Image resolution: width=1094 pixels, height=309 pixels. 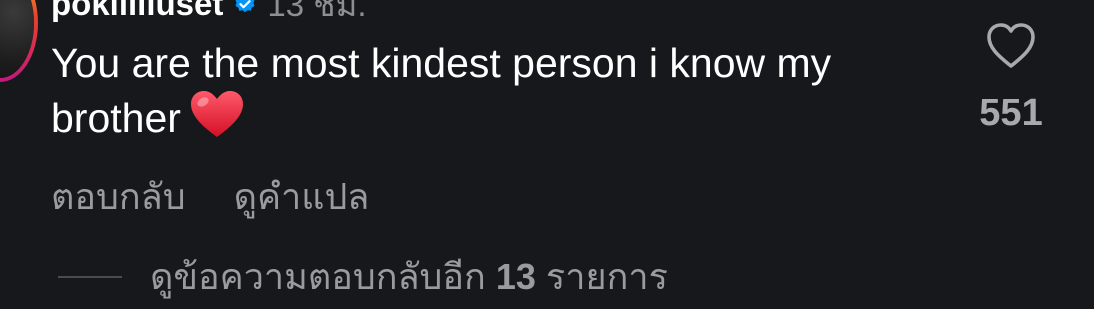 I want to click on view-replies-label: ดูข้อความตอบกลับอีก 13 รายการ, so click(x=409, y=276).